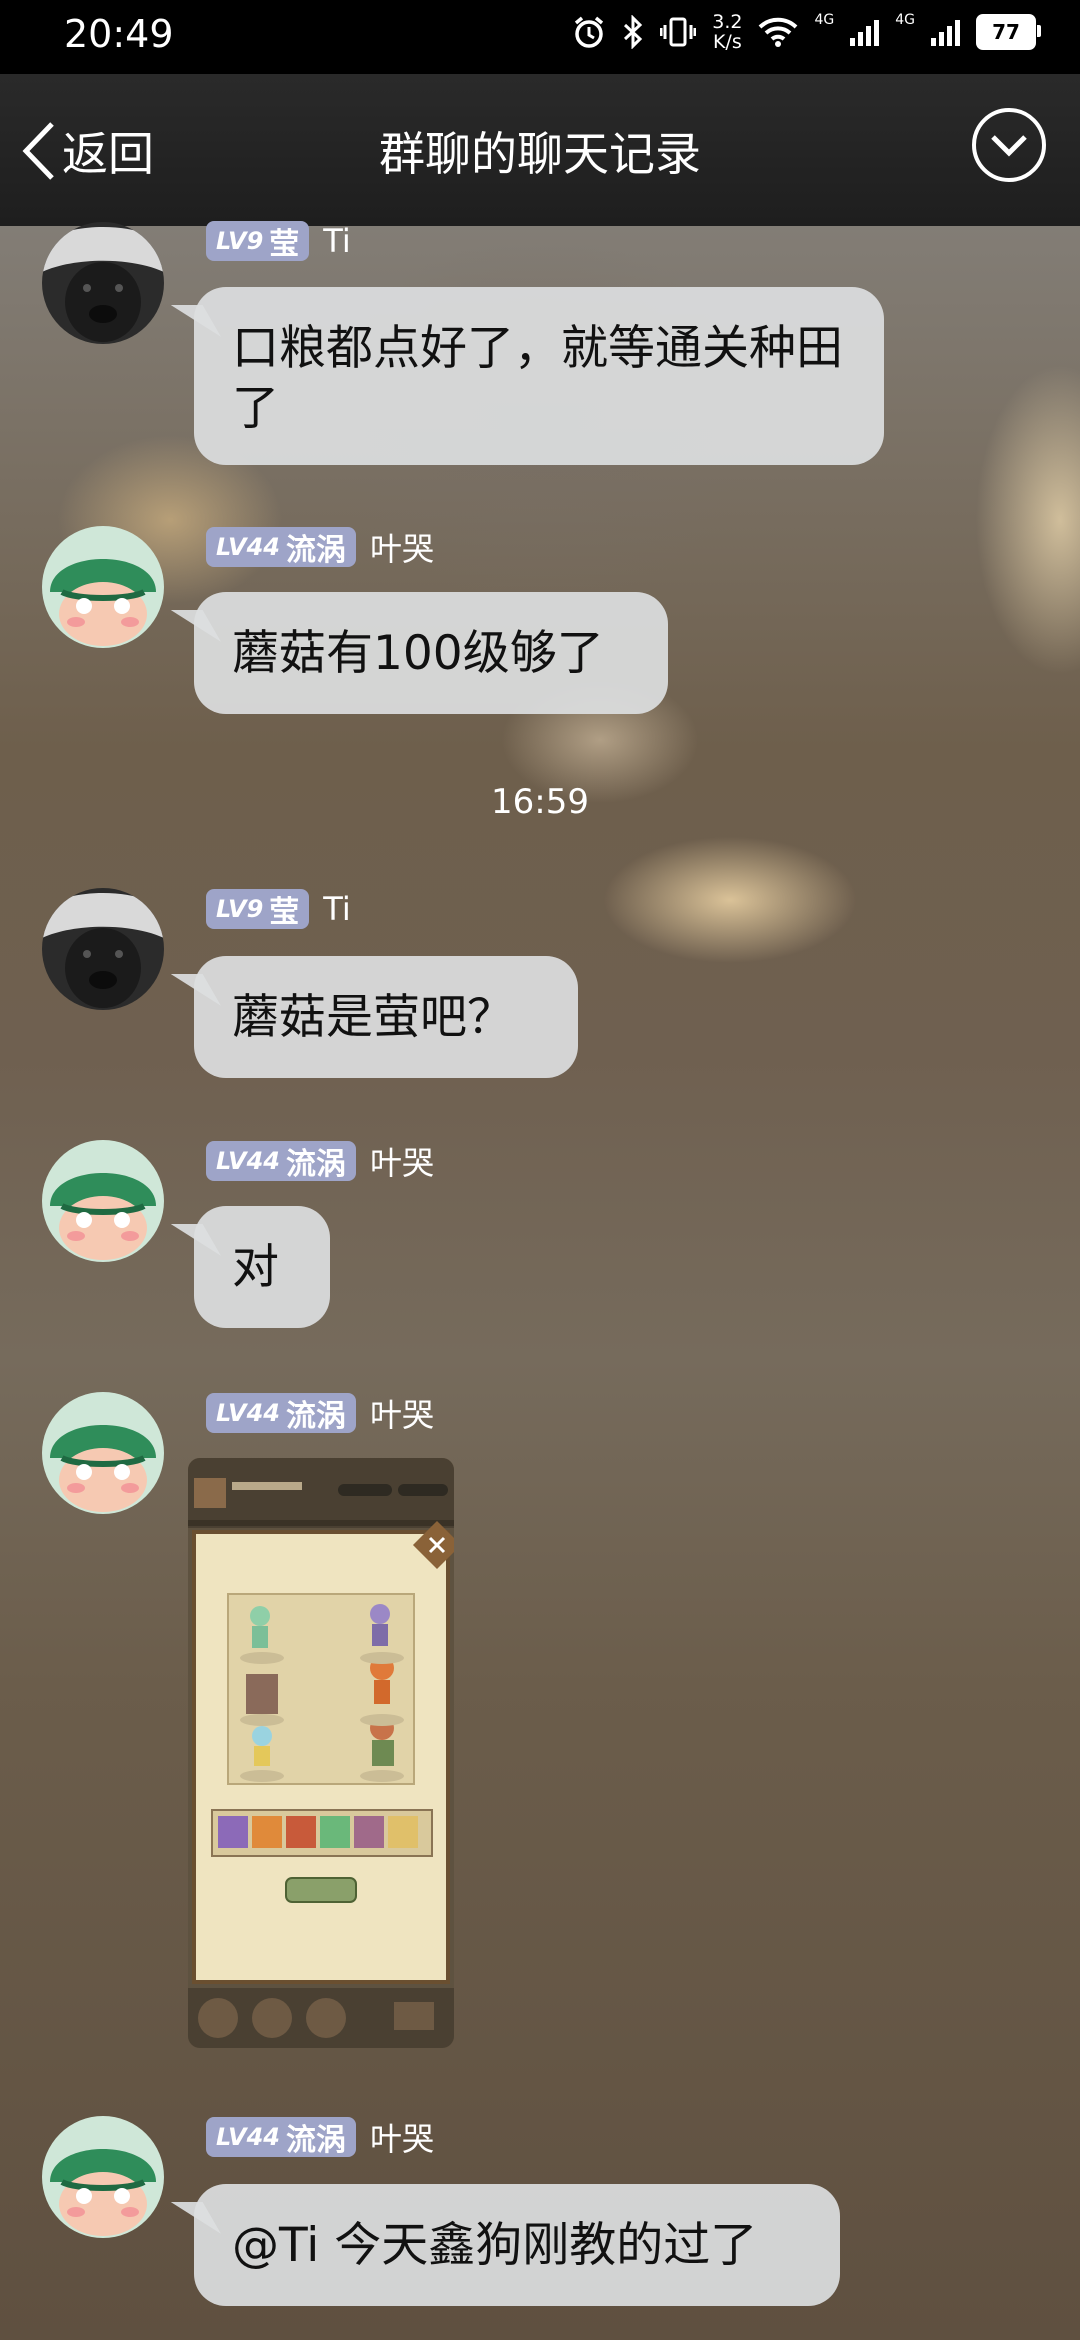  I want to click on signal-bars-1-icon, so click(865, 32).